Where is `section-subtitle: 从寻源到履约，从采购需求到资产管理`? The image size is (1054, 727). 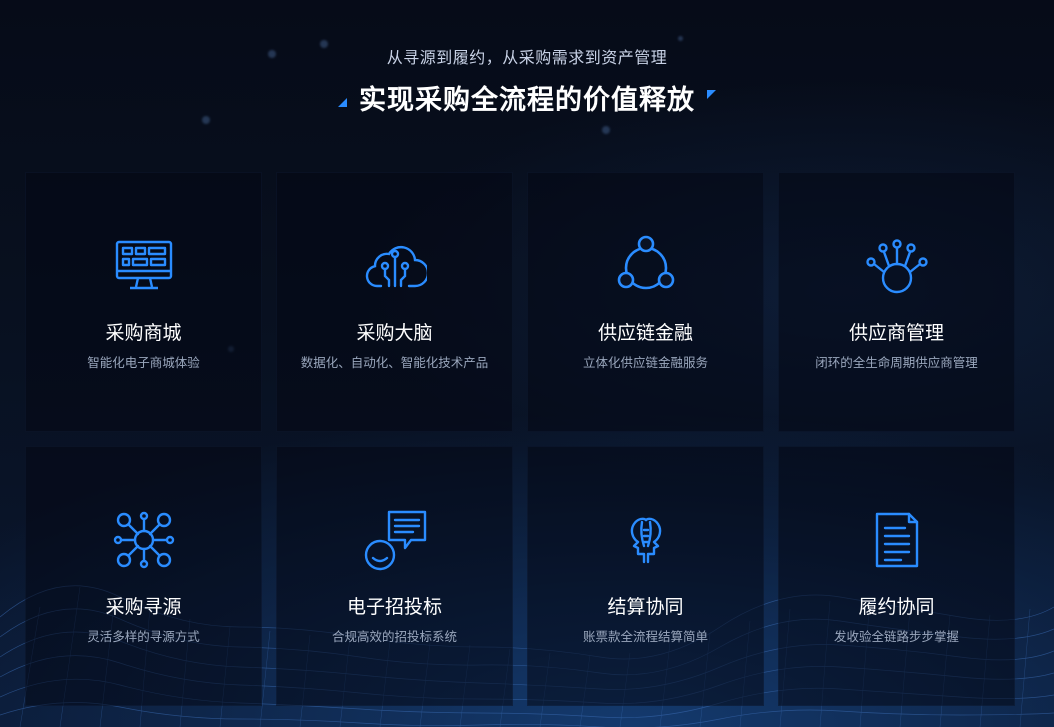 section-subtitle: 从寻源到履约，从采购需求到资产管理 is located at coordinates (527, 57).